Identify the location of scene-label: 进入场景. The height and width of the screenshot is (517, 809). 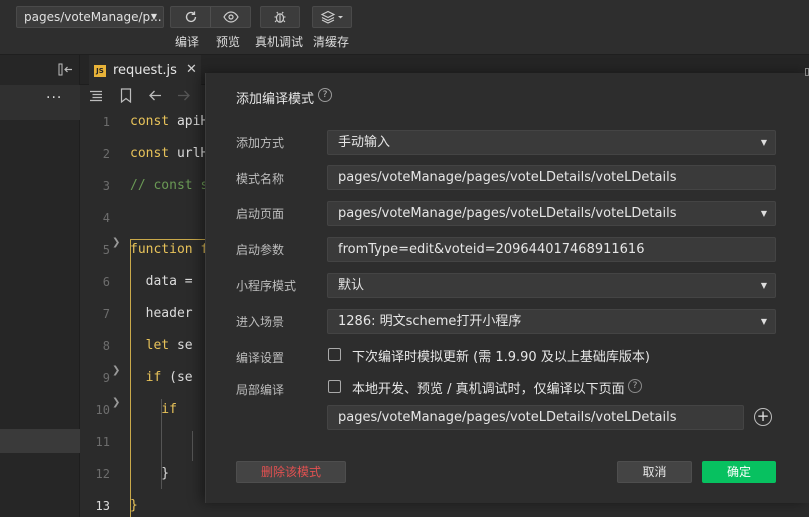
(260, 322).